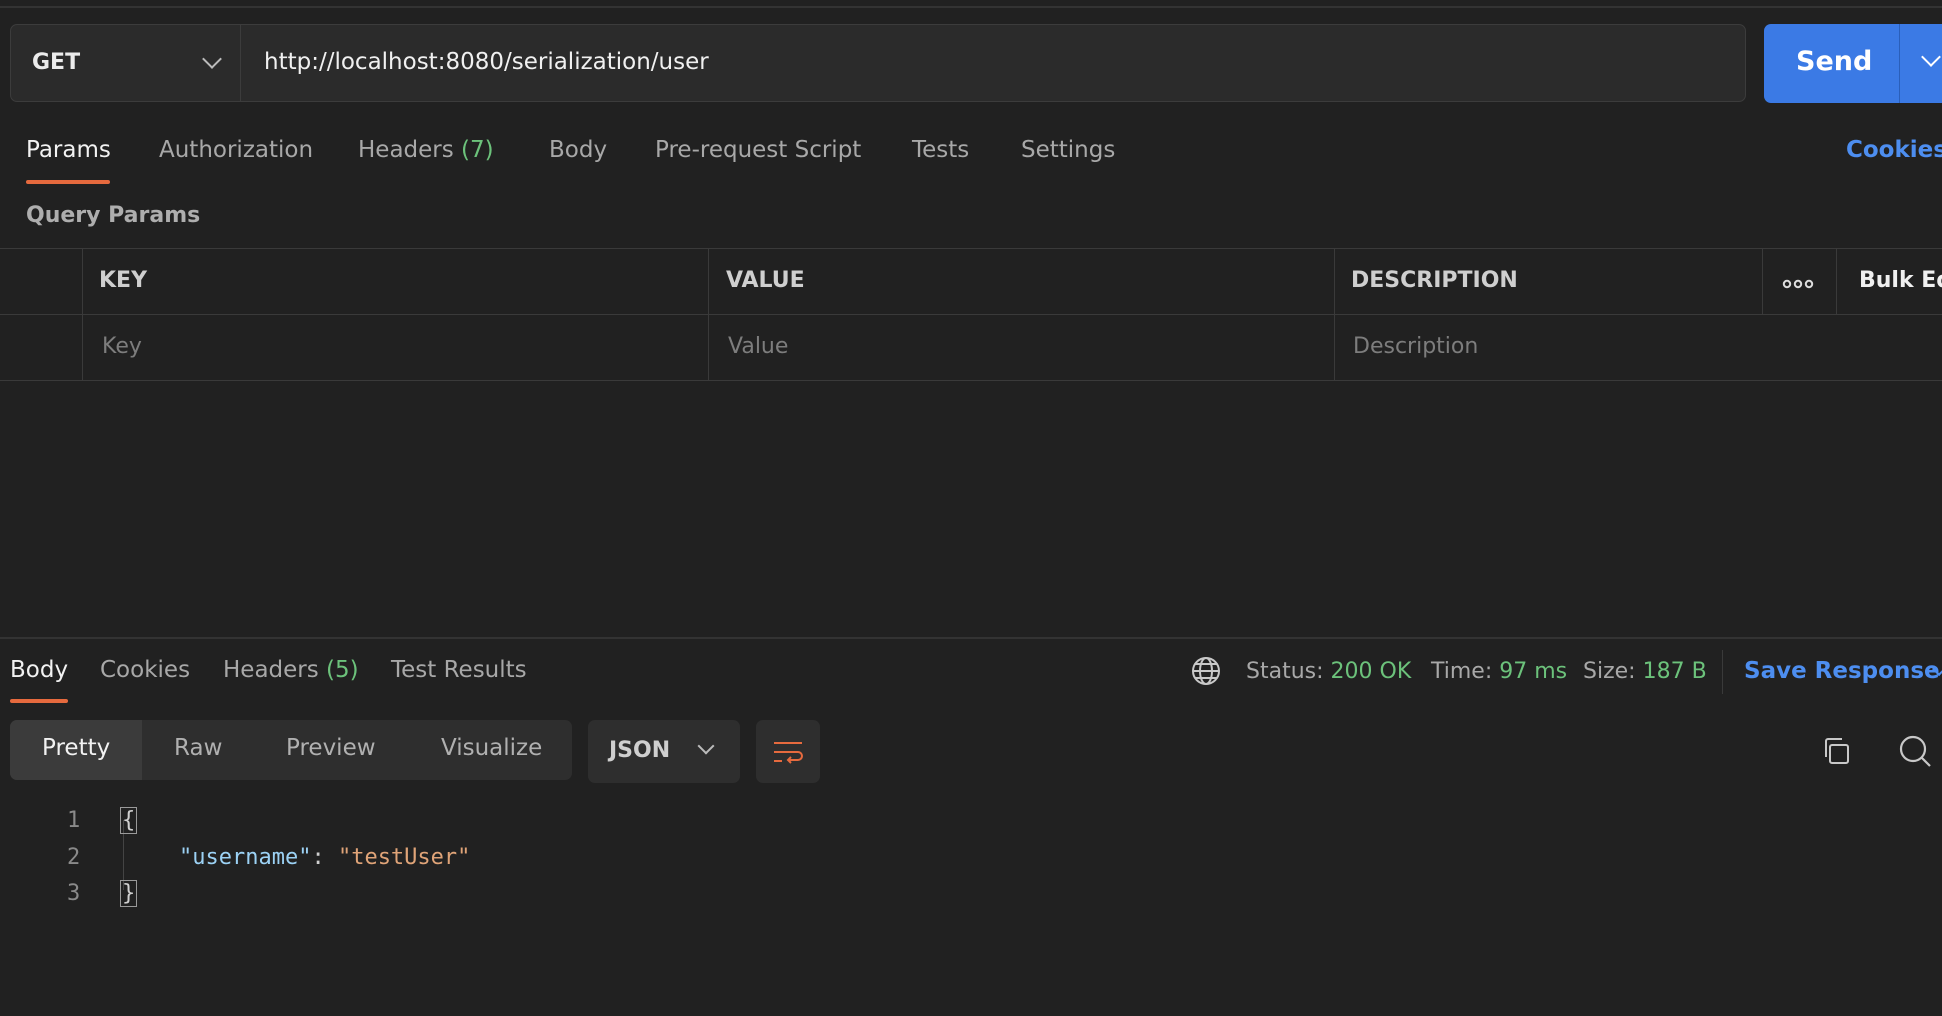 This screenshot has height=1016, width=1942. I want to click on json-value: "testUser", so click(404, 857).